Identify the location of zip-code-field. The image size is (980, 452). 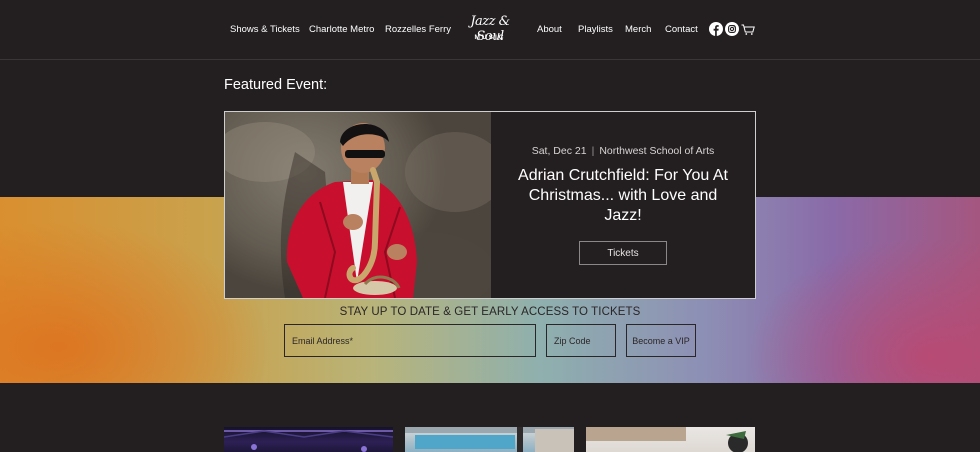
(581, 340).